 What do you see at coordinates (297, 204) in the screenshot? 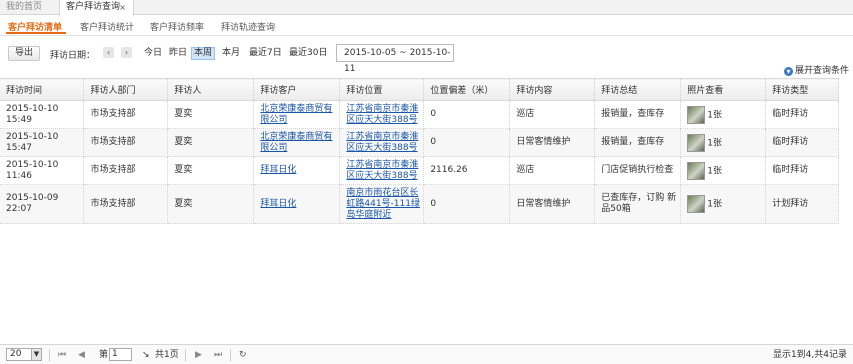
I see `cell-customer: 拜耳日化` at bounding box center [297, 204].